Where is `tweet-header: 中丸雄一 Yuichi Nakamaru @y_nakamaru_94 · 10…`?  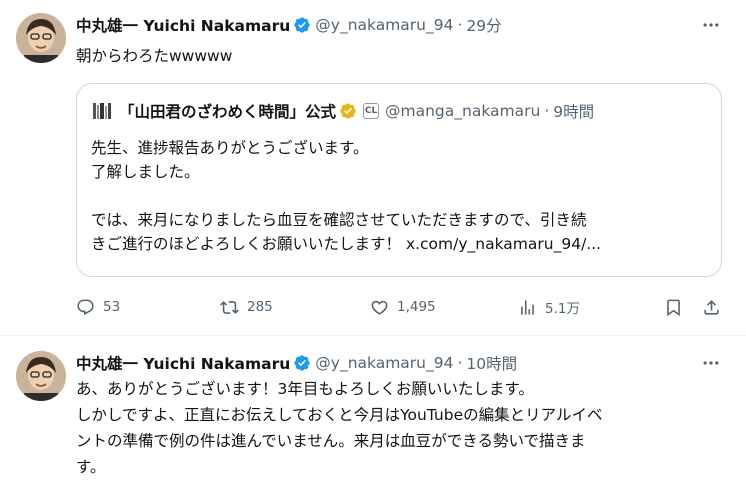
tweet-header: 中丸雄一 Yuichi Nakamaru @y_nakamaru_94 · 10… is located at coordinates (296, 363).